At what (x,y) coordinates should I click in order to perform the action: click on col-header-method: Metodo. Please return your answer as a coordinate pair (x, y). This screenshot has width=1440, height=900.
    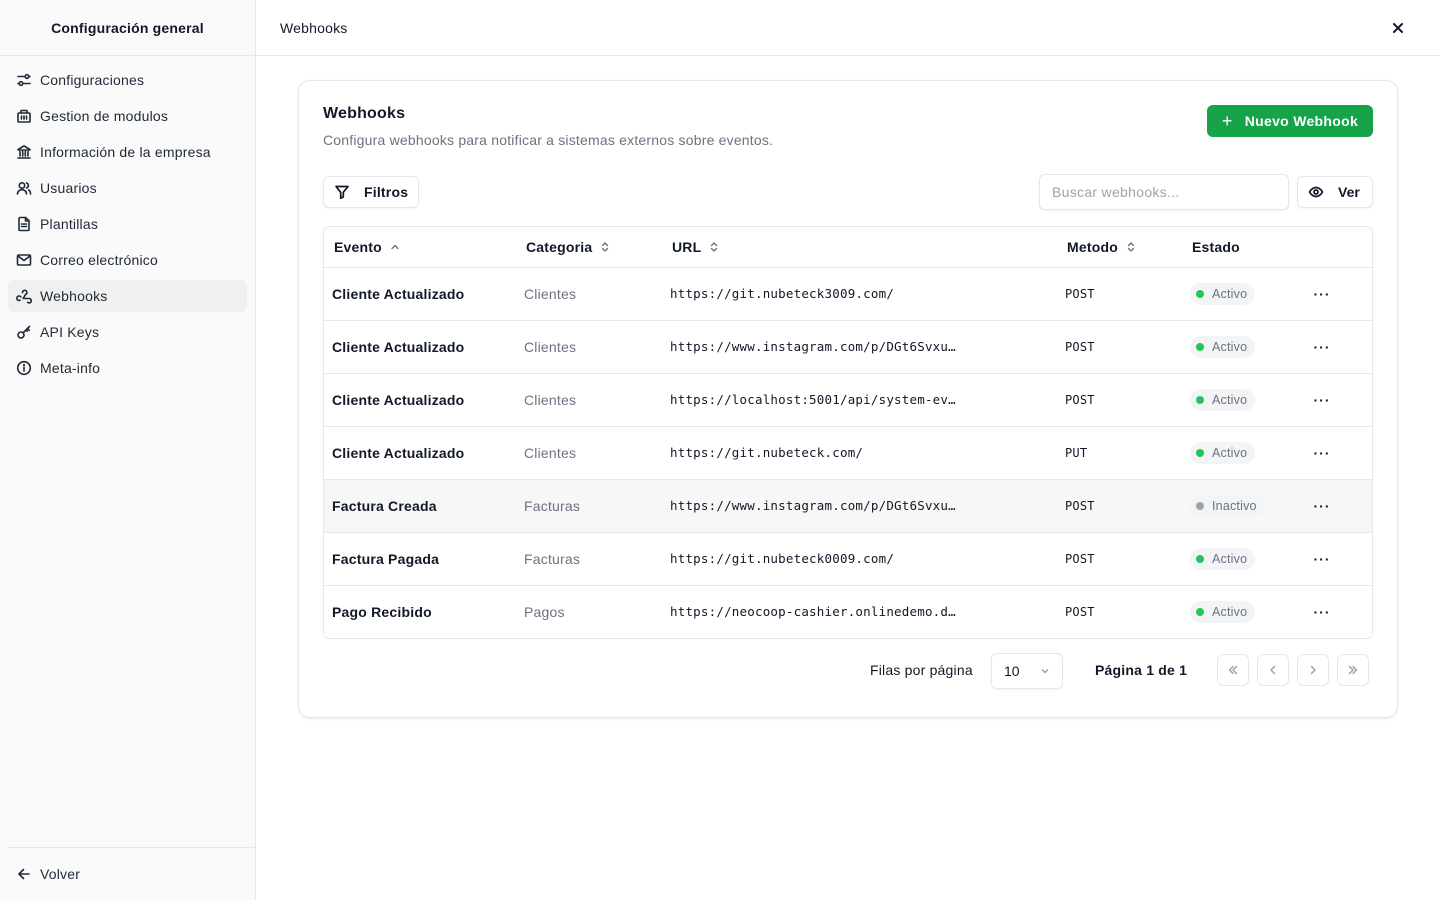
    Looking at the image, I should click on (1119, 247).